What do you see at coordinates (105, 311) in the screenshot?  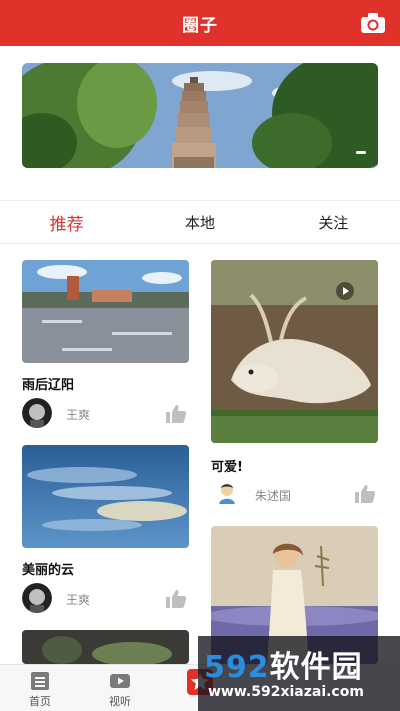 I see `post-image-rainy-street` at bounding box center [105, 311].